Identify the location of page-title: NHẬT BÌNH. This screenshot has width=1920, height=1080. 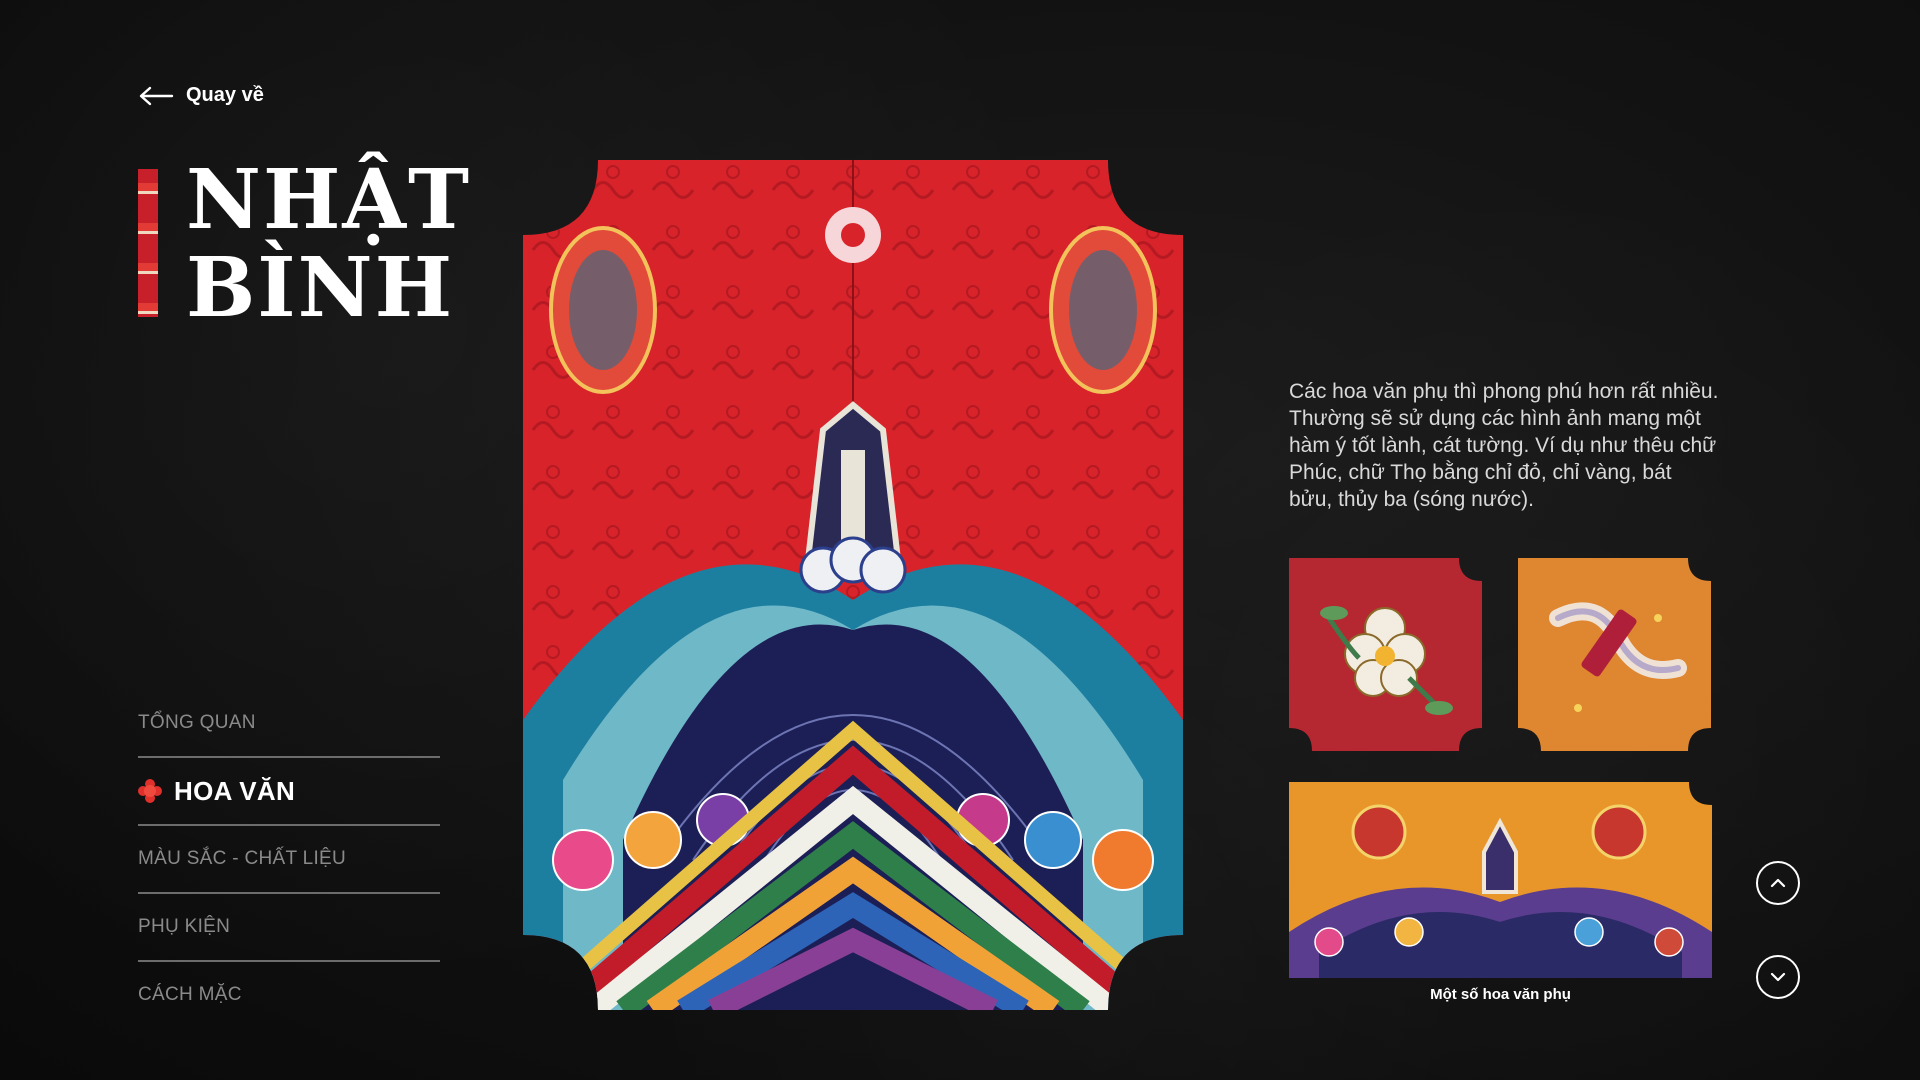
(328, 244).